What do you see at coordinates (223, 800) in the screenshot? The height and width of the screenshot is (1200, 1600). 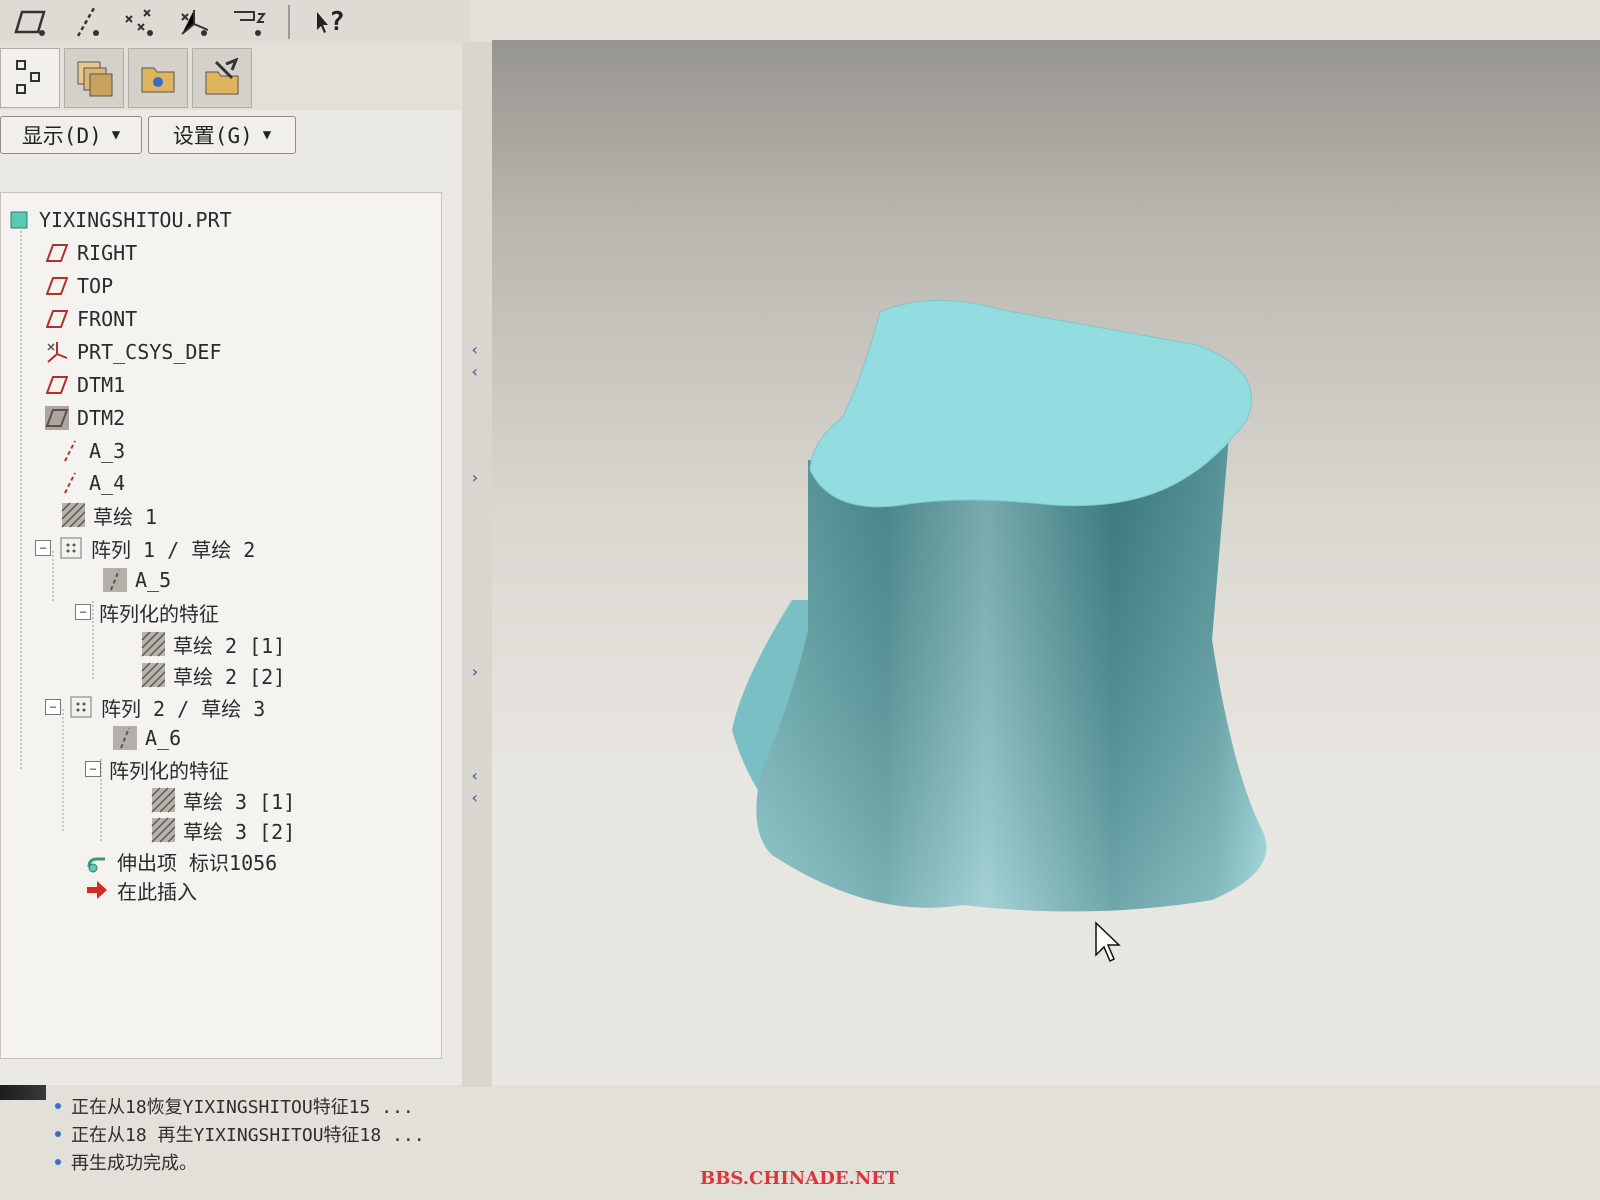 I see `tree-item-sketch3-1: 草绘 3 [1]` at bounding box center [223, 800].